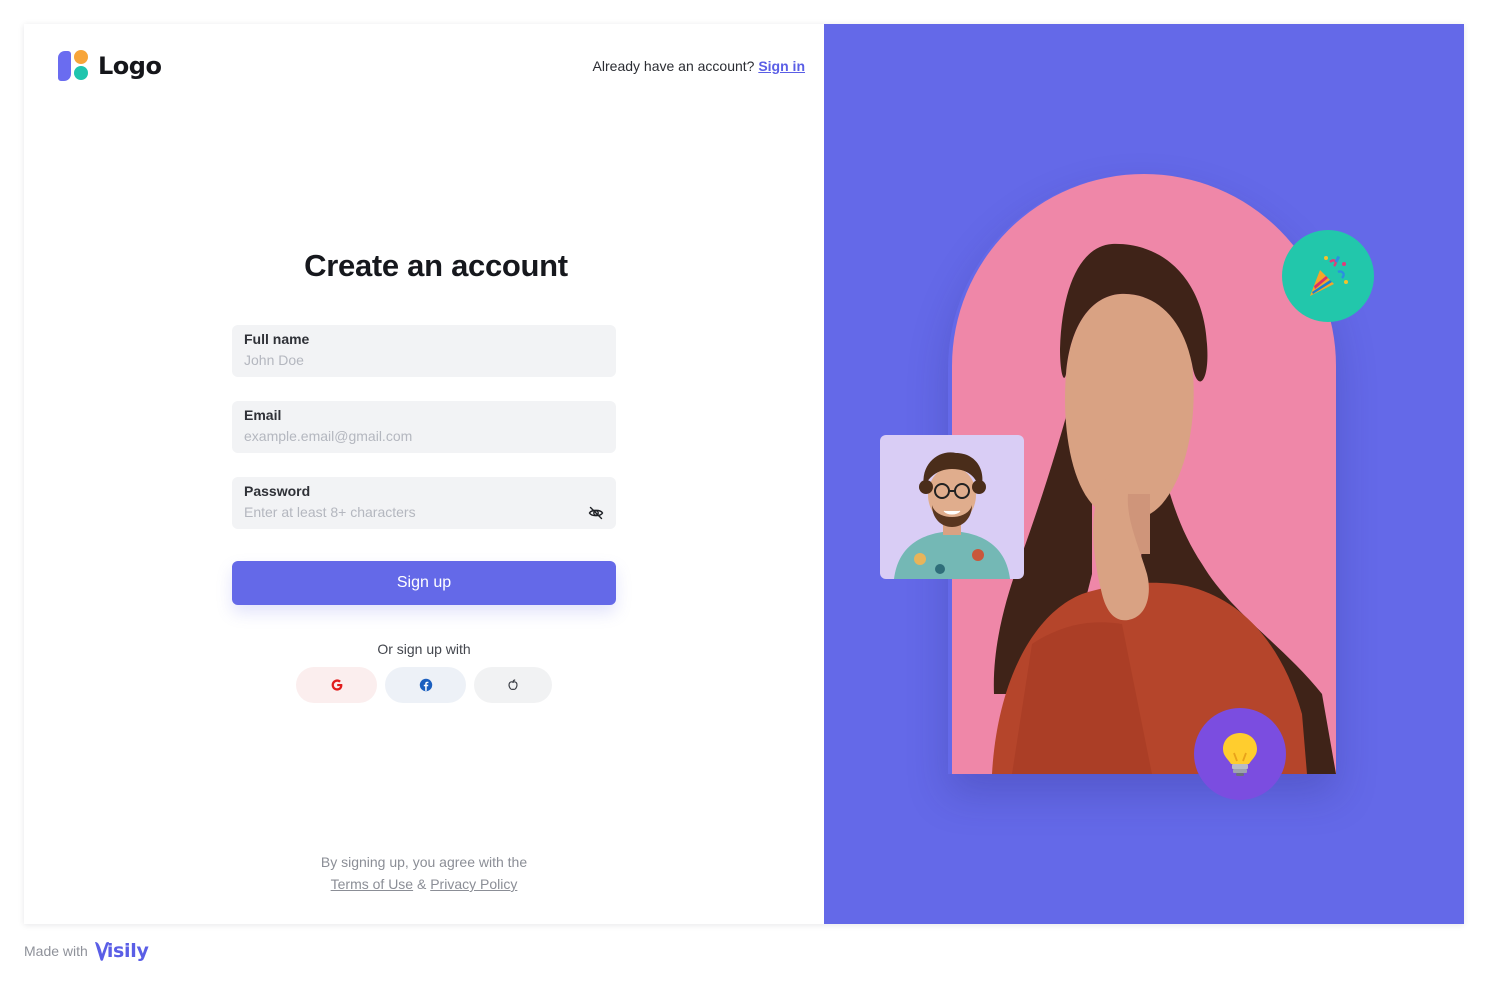 The width and height of the screenshot is (1488, 988). I want to click on full-name-label: Full name, so click(277, 339).